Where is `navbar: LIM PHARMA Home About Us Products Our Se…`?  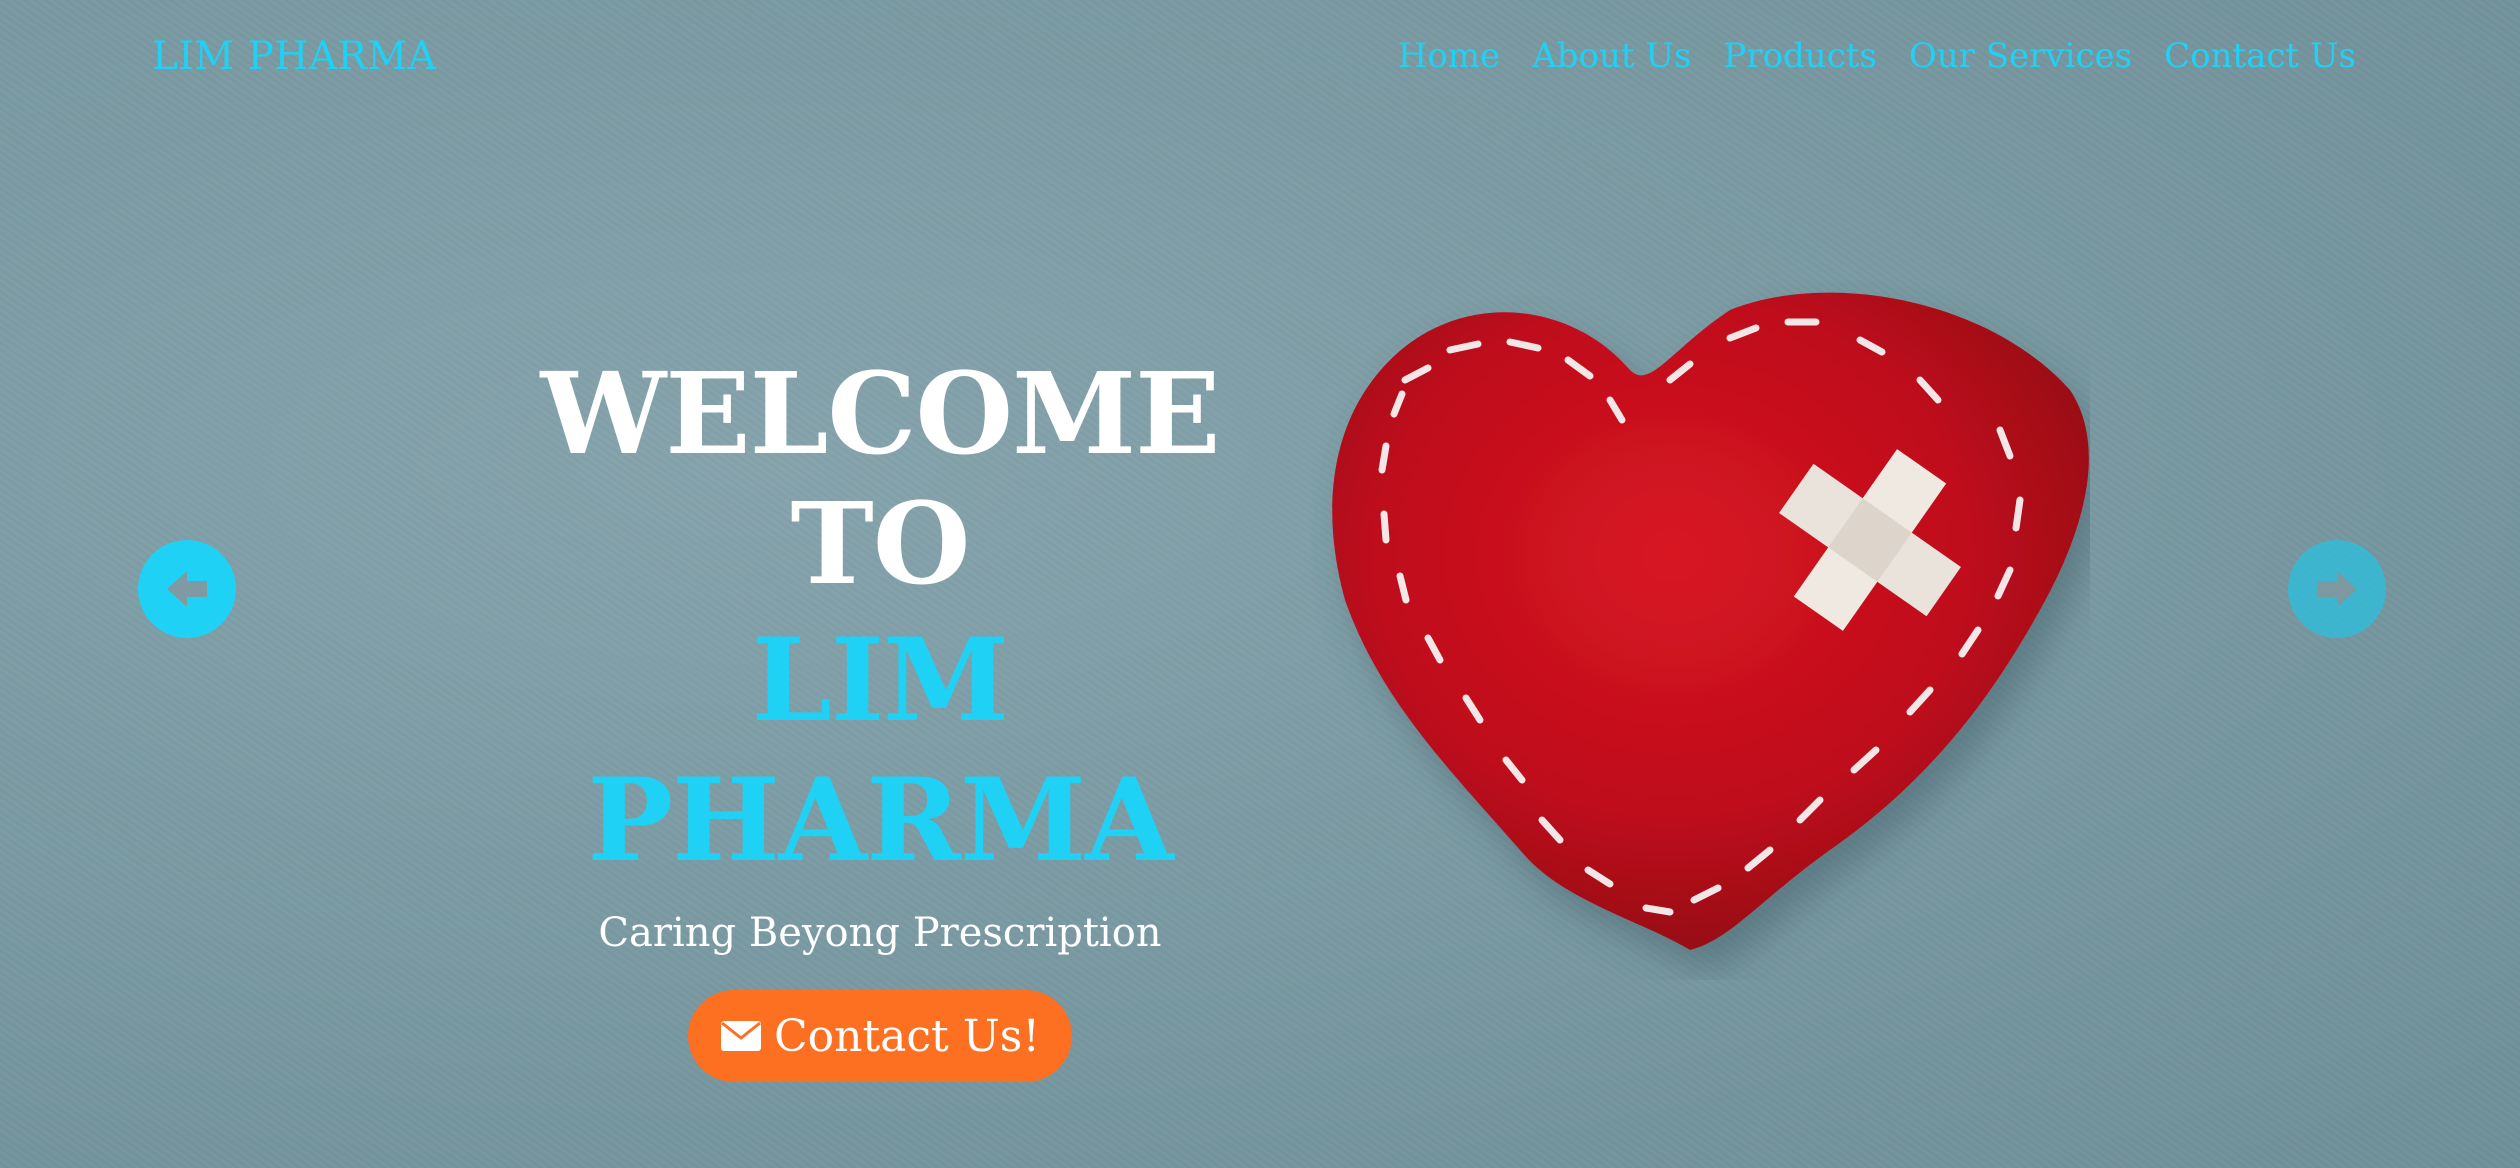
navbar: LIM PHARMA Home About Us Products Our Se… is located at coordinates (1260, 60).